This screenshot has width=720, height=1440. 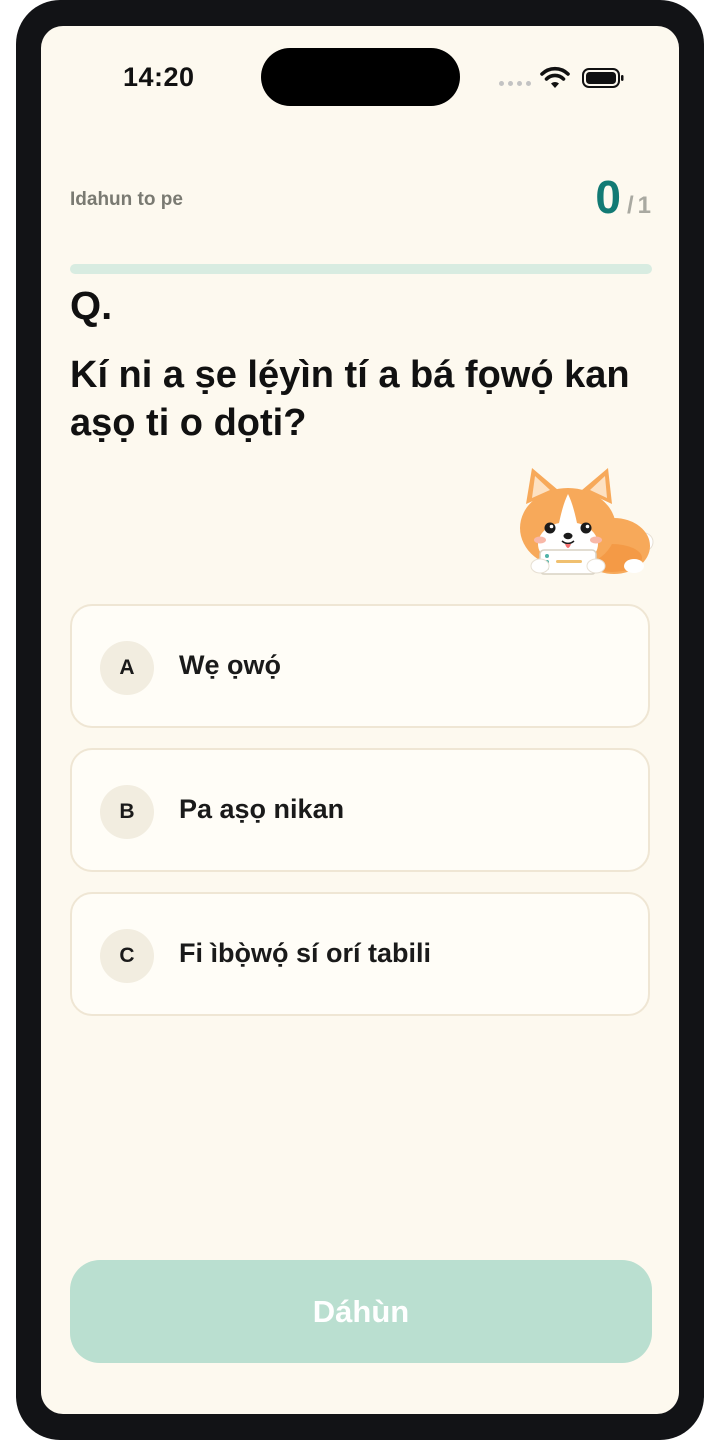 I want to click on corgi-mascot-icon, so click(x=587, y=521).